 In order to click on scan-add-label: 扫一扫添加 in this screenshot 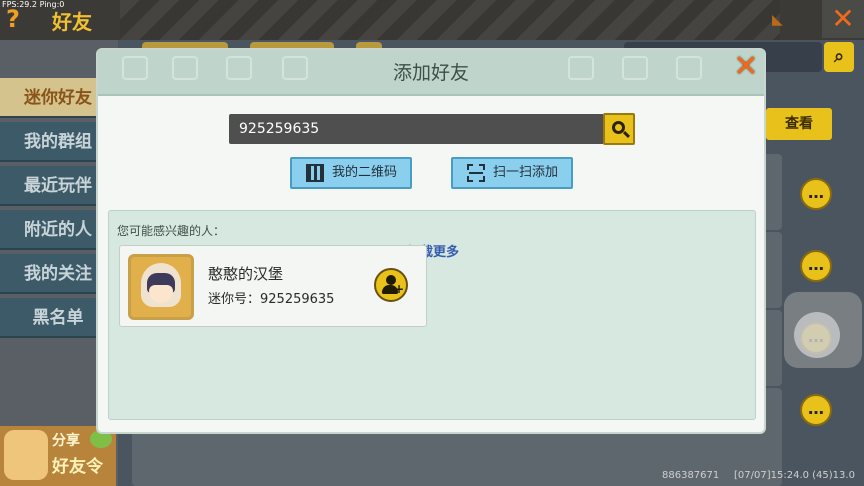, I will do `click(526, 172)`.